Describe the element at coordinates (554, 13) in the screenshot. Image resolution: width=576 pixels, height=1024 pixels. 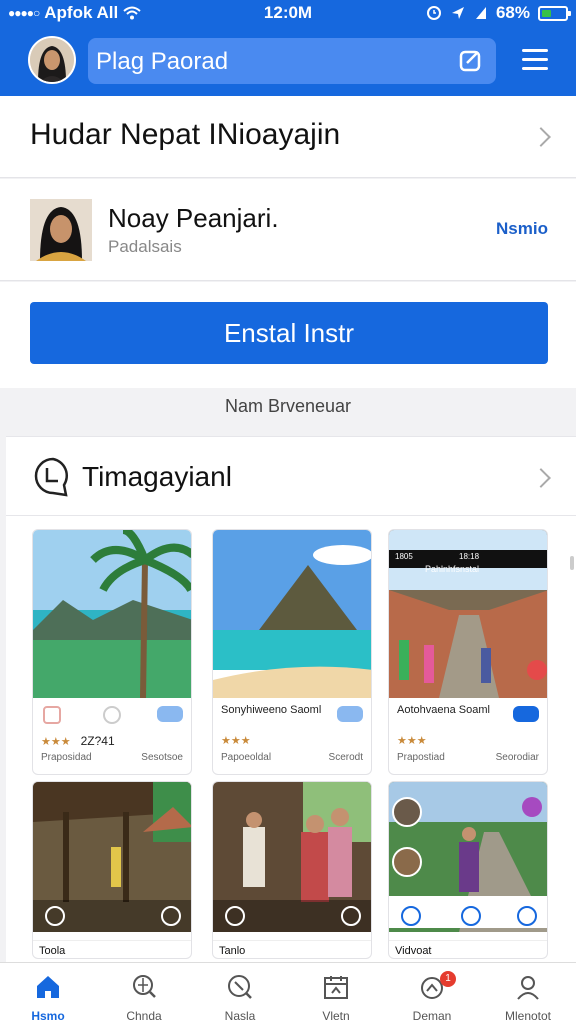
I see `battery-icon` at that location.